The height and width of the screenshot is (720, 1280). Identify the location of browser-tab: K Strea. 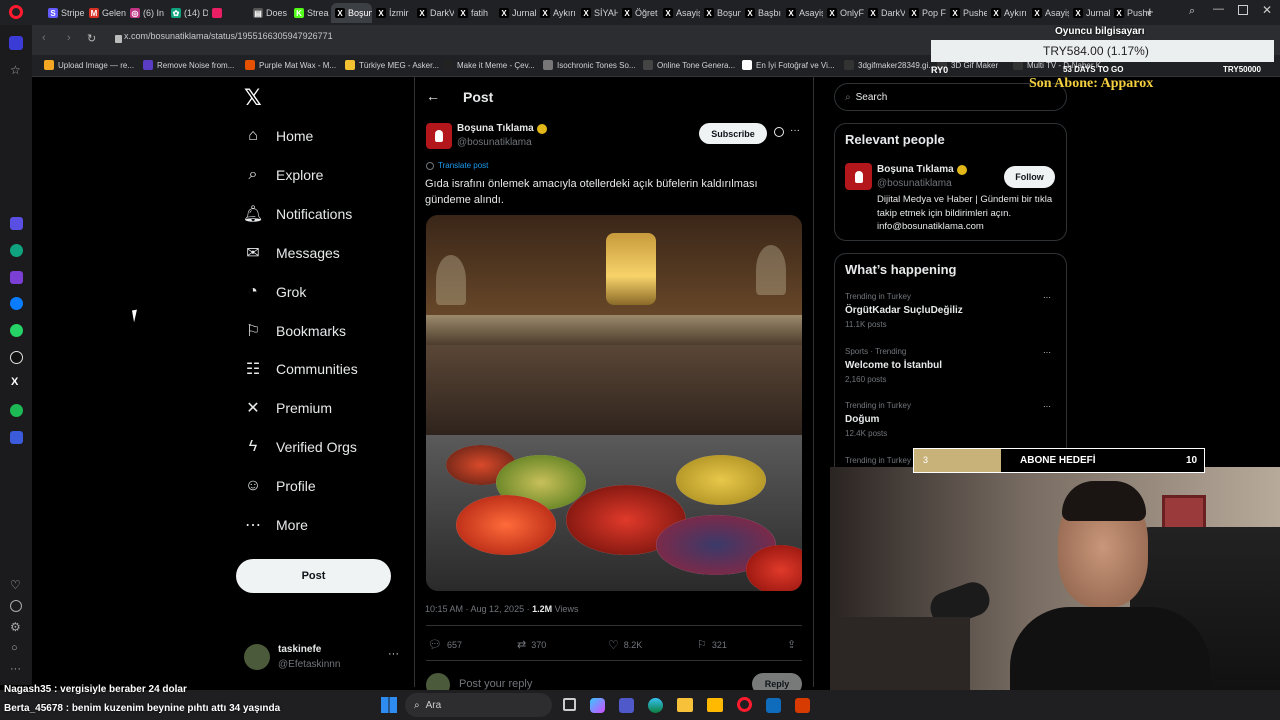
(310, 13).